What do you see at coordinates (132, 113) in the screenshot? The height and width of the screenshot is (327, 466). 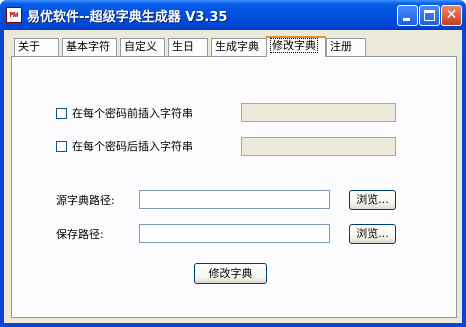 I see `prefix-label: 在每个密码前插入字符串` at bounding box center [132, 113].